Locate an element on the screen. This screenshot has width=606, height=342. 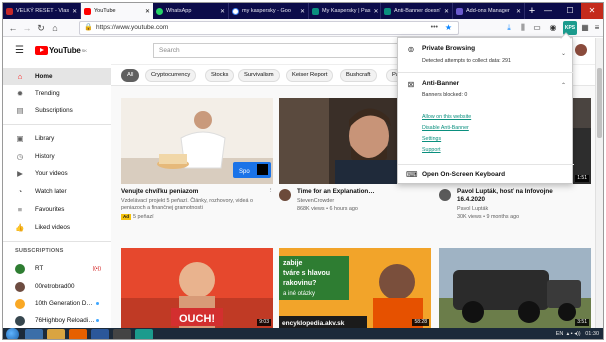
back-arrow-icon: ← is located at coordinates (13, 28).